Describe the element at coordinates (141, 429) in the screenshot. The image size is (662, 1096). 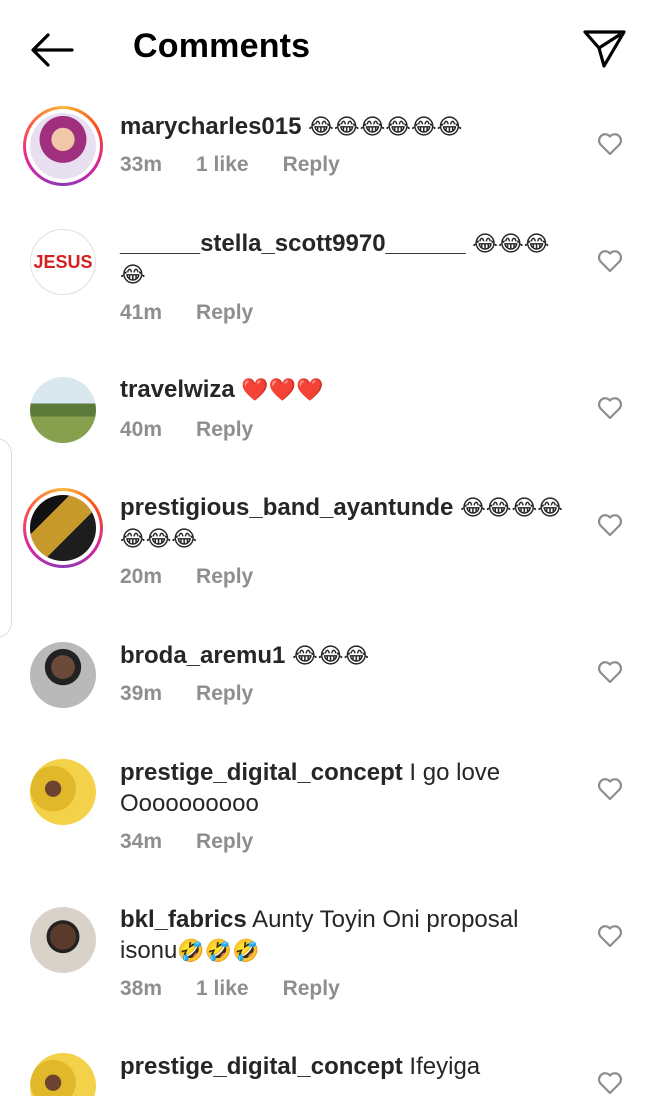
I see `comment-time: 40m` at that location.